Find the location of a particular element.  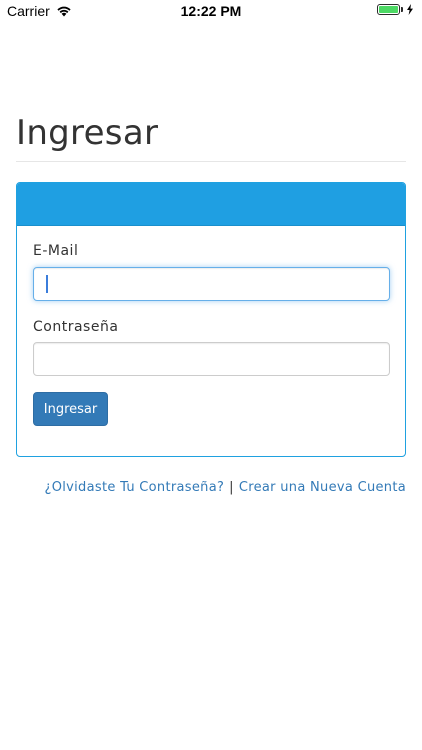

text-cursor is located at coordinates (47, 284).